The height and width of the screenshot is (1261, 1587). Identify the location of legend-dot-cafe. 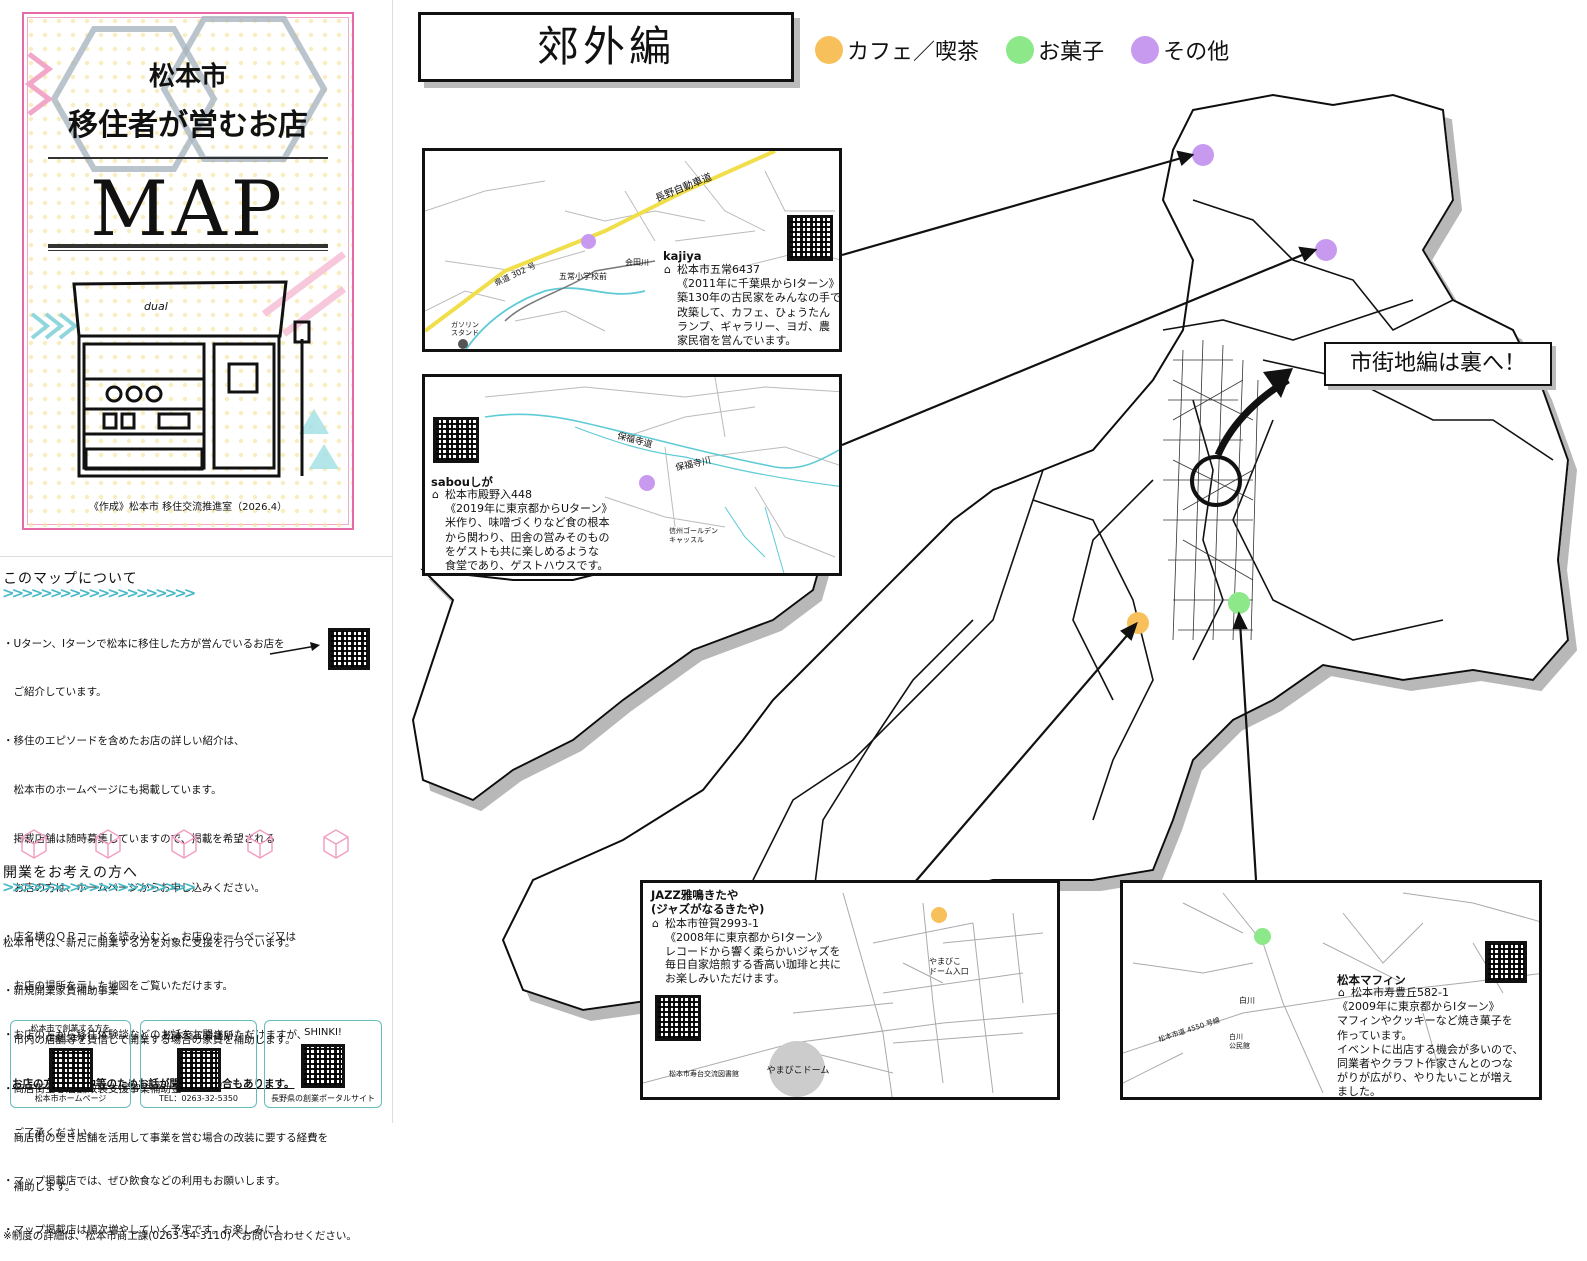
(829, 50).